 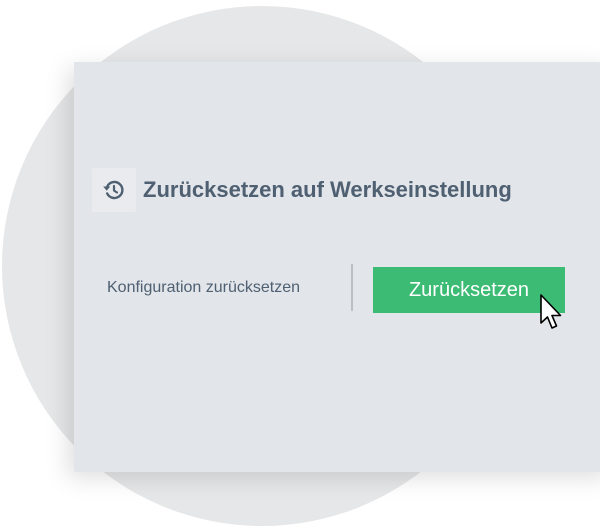 What do you see at coordinates (114, 190) in the screenshot?
I see `reset-icon` at bounding box center [114, 190].